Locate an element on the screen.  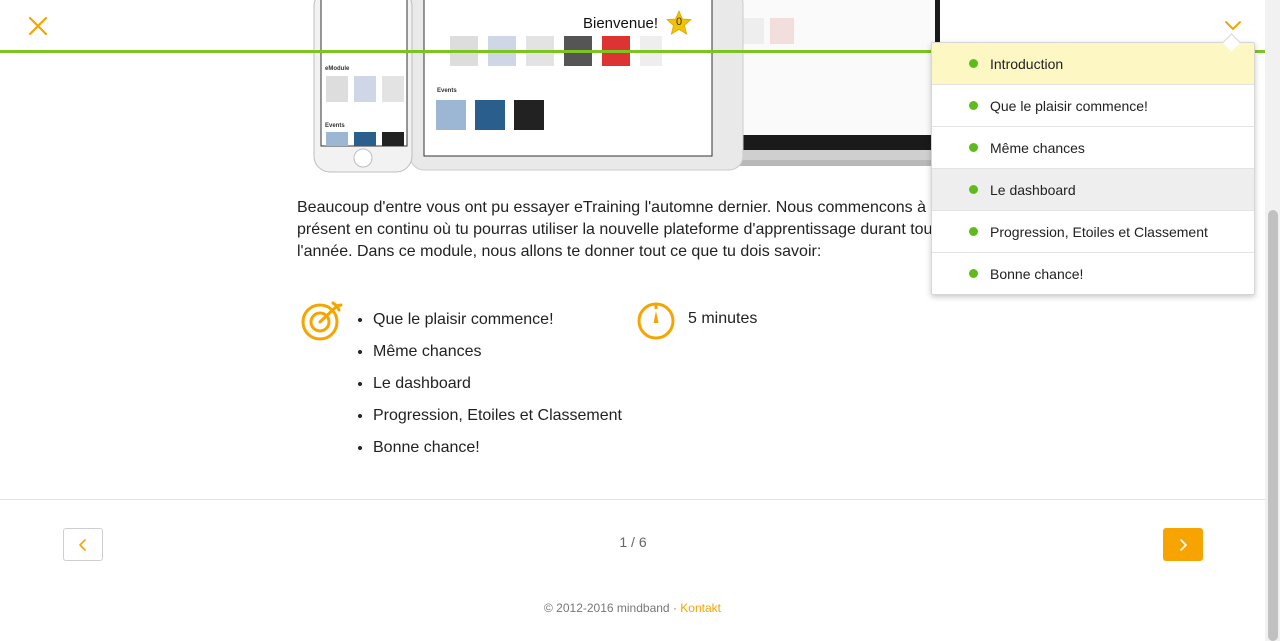
chapter-item-label: Progression, Etoiles et Classement is located at coordinates (1099, 231).